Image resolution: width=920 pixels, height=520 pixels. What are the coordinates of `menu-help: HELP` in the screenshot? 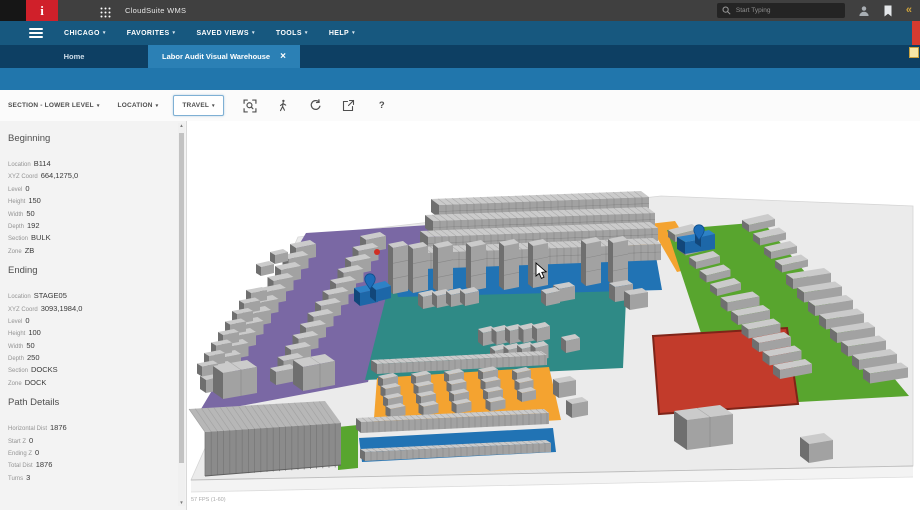 It's located at (342, 33).